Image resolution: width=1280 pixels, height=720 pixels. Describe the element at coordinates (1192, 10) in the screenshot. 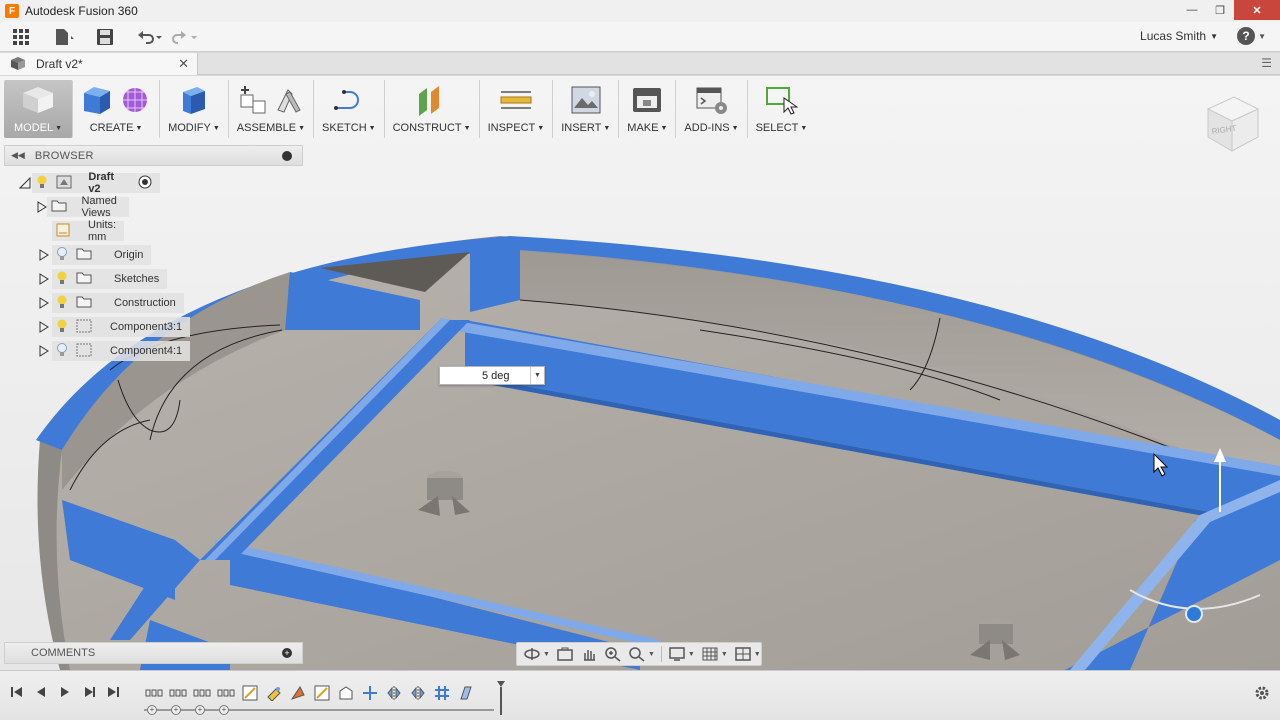

I see `minimize-button: —` at that location.